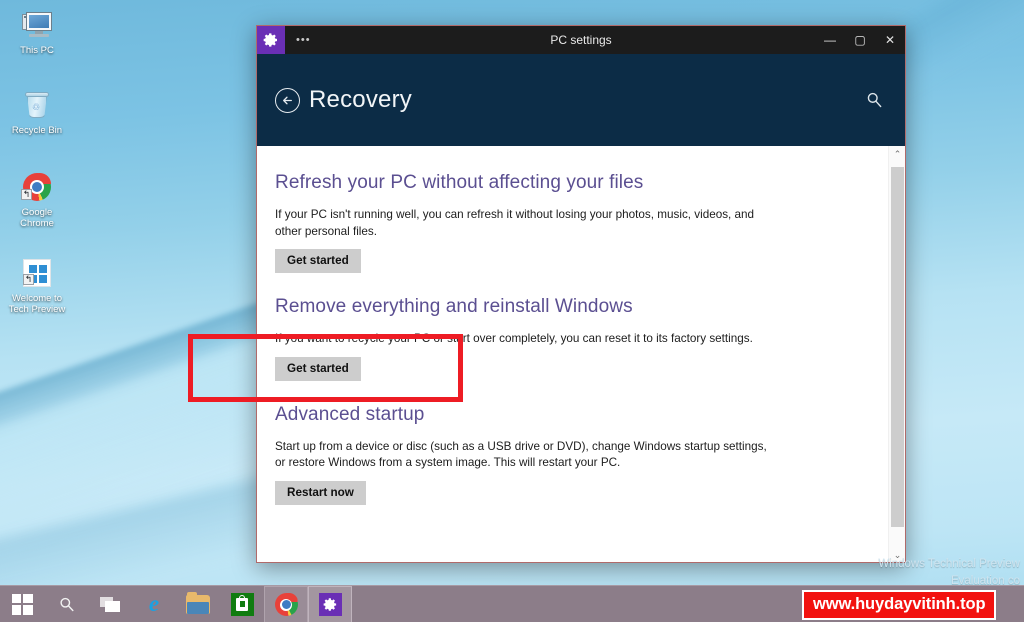 The image size is (1024, 622). I want to click on taskbar-store, so click(242, 604).